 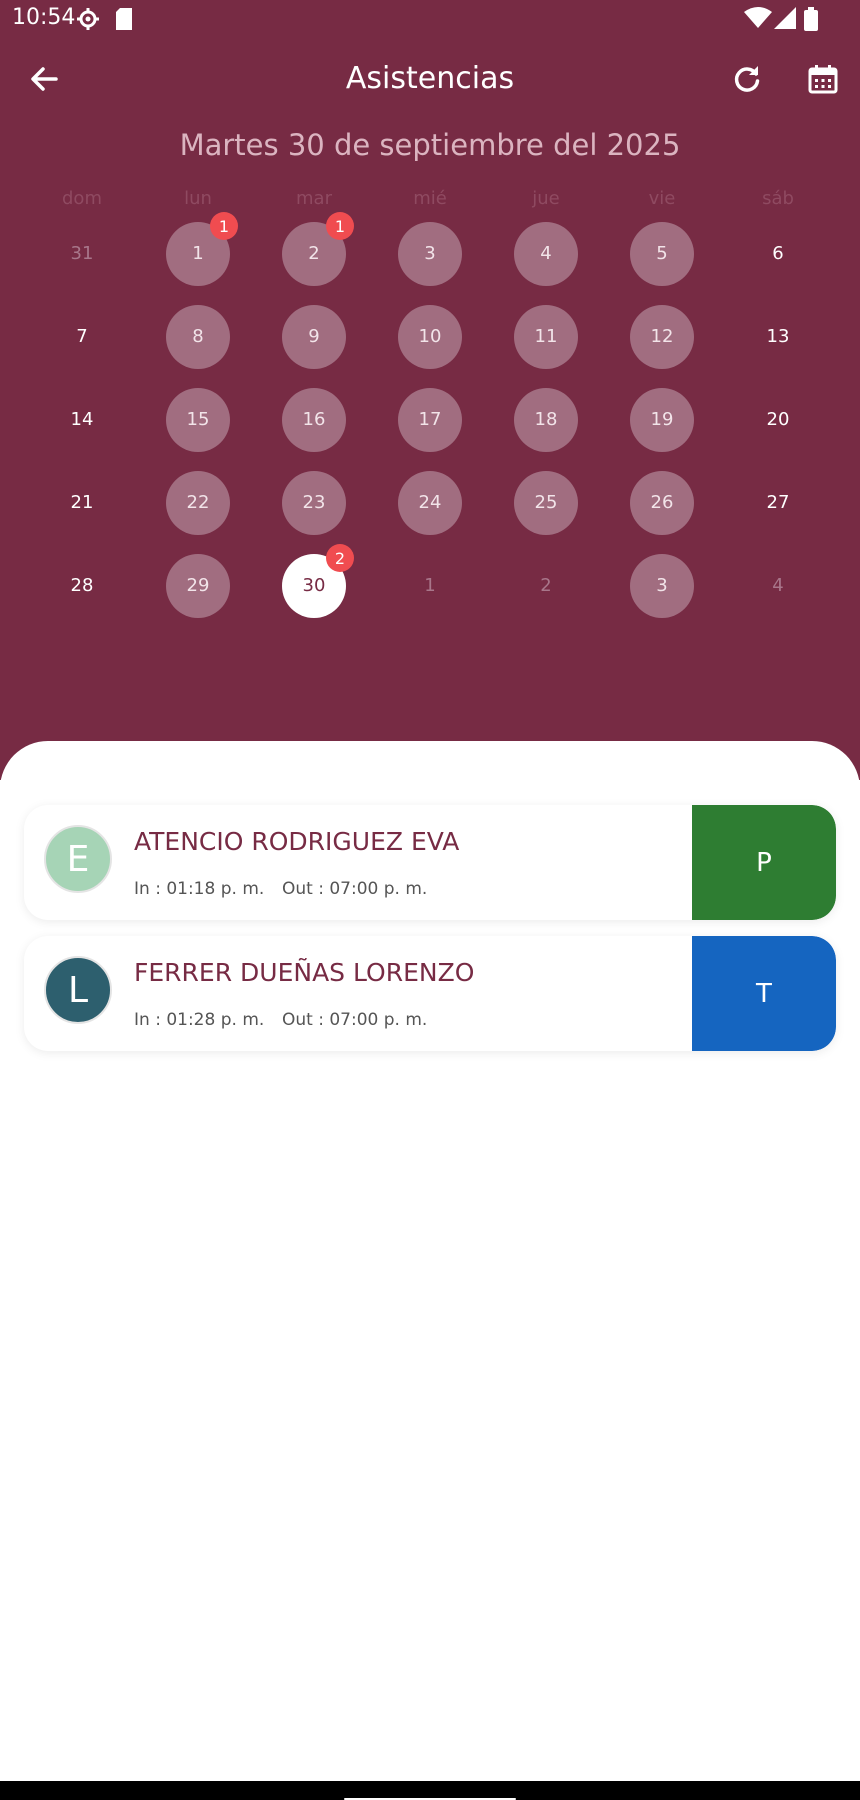 I want to click on sd-card-icon, so click(x=124, y=21).